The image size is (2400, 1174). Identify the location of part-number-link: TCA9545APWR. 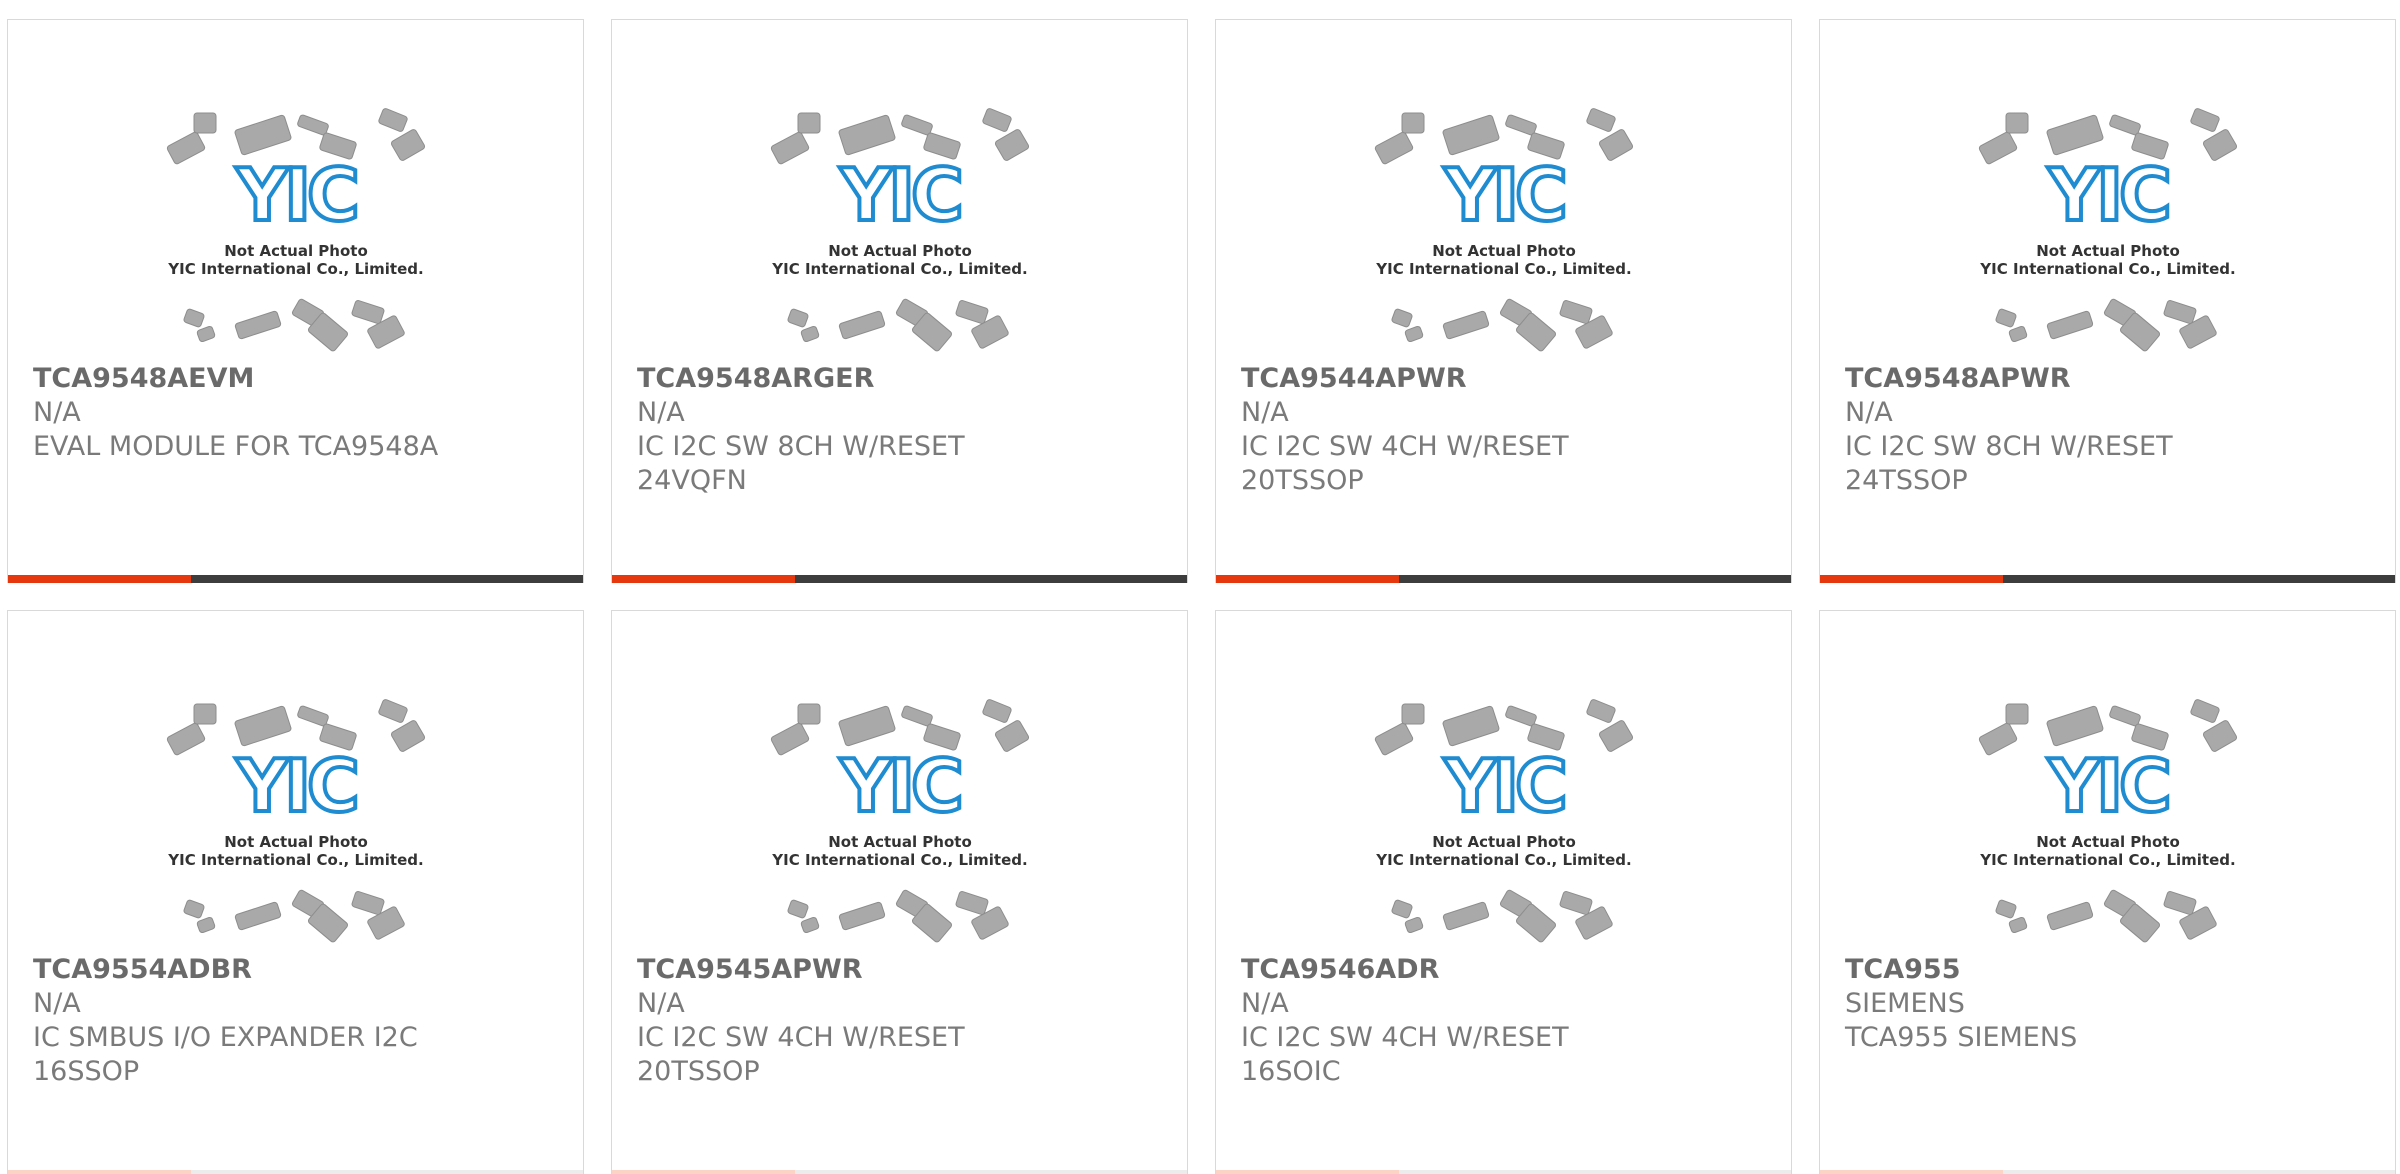
(902, 970).